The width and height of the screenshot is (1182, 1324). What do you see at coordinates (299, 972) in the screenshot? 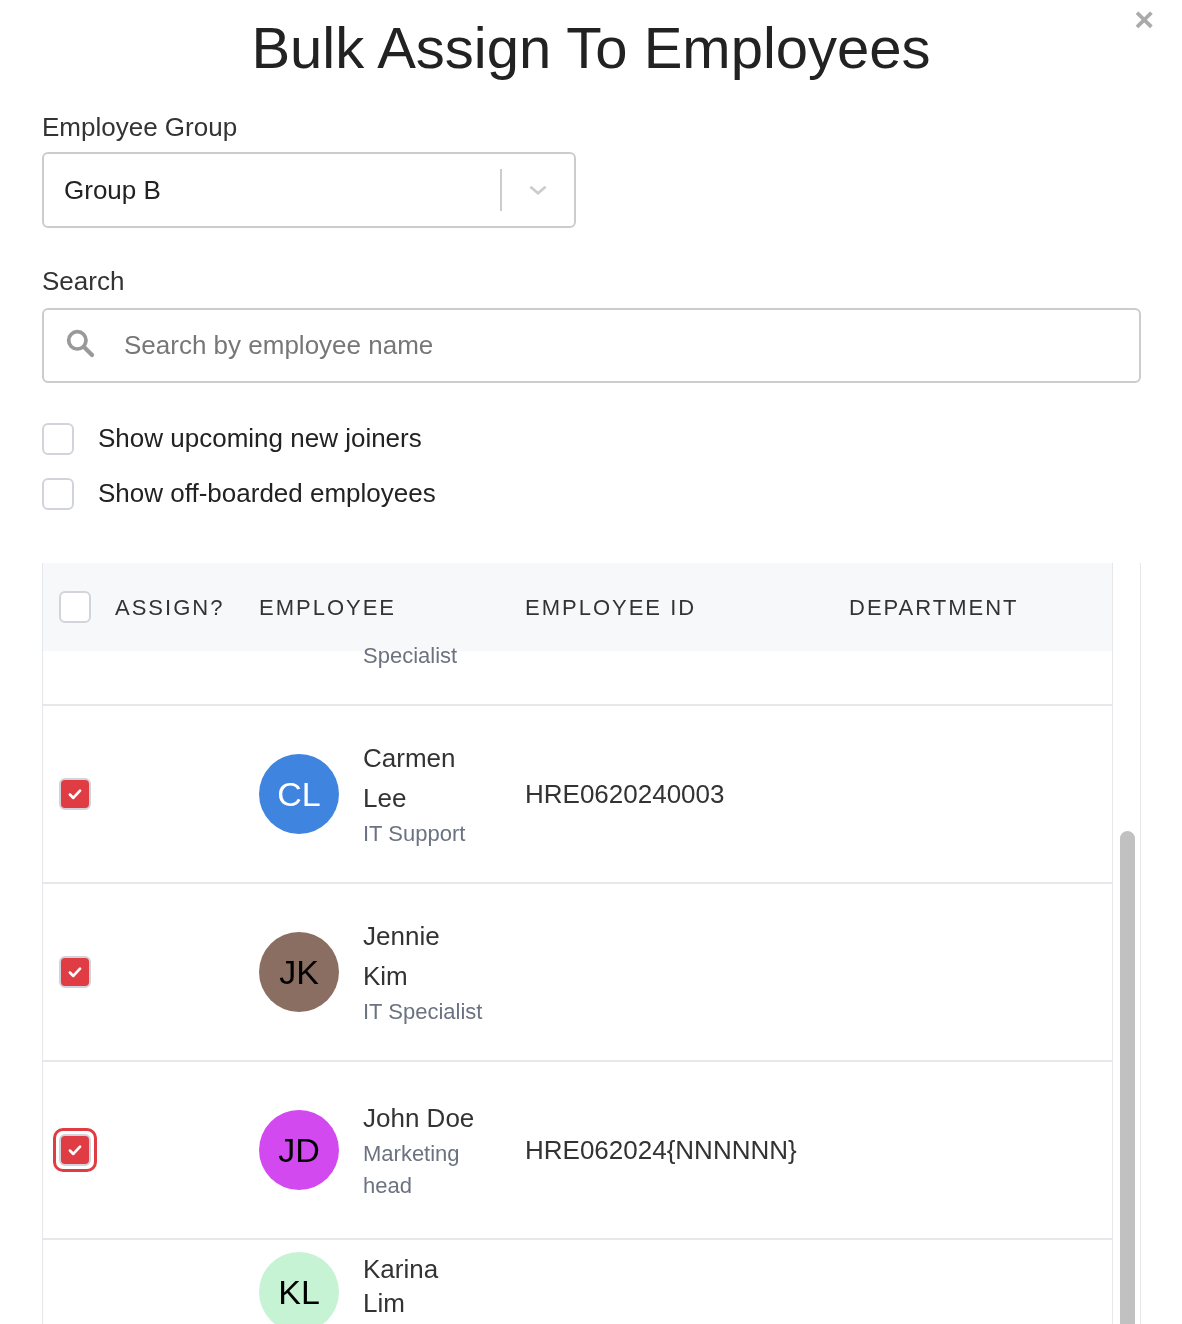
I see `avatar: JK` at bounding box center [299, 972].